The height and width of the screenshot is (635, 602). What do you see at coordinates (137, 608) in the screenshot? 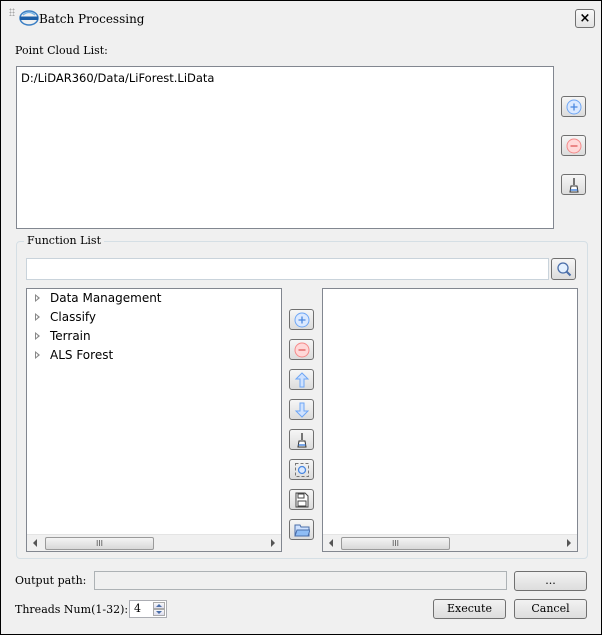
I see `threads-value: 4` at bounding box center [137, 608].